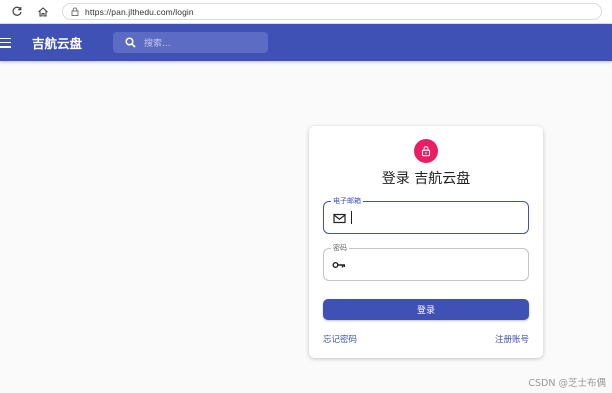 Image resolution: width=612 pixels, height=393 pixels. Describe the element at coordinates (332, 11) in the screenshot. I see `address-bar: https://pan.jlthedu.com/login` at that location.